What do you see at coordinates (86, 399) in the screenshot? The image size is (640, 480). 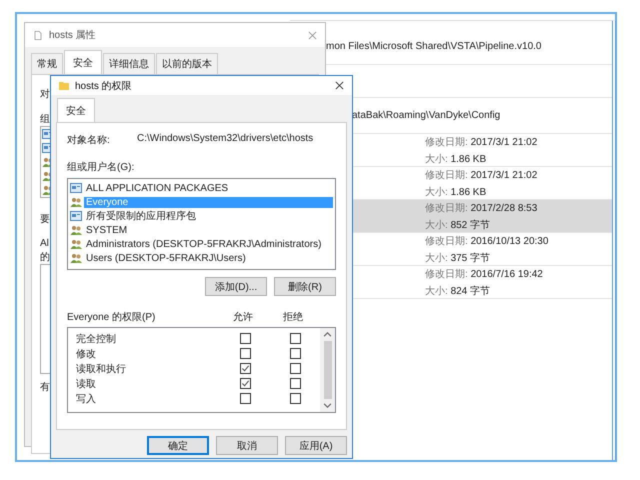 I see `permission-name: 写入` at bounding box center [86, 399].